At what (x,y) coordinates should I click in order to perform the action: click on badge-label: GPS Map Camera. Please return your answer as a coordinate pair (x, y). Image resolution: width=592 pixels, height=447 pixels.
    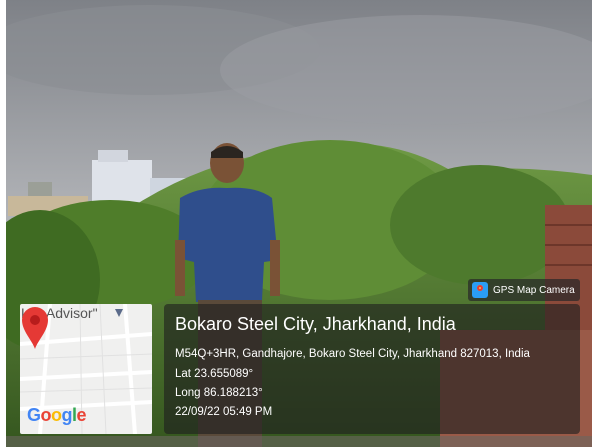
    Looking at the image, I should click on (534, 290).